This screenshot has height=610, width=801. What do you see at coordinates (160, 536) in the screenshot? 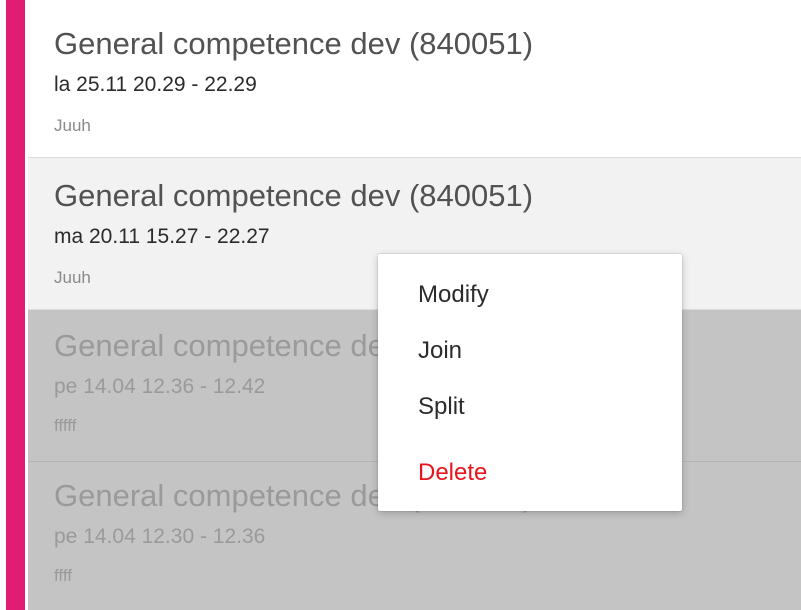
I see `entry-time-range: pe 14.04 12.30 - 12.36` at bounding box center [160, 536].